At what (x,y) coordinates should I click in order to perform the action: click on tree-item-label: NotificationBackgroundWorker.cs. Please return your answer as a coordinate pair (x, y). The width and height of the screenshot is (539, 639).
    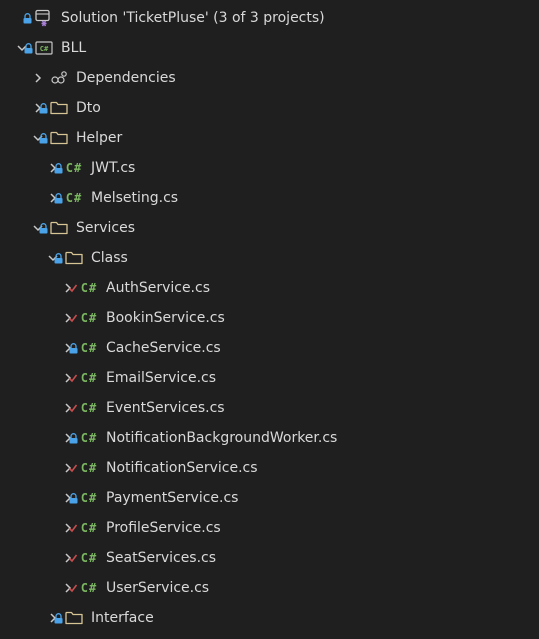
    Looking at the image, I should click on (222, 438).